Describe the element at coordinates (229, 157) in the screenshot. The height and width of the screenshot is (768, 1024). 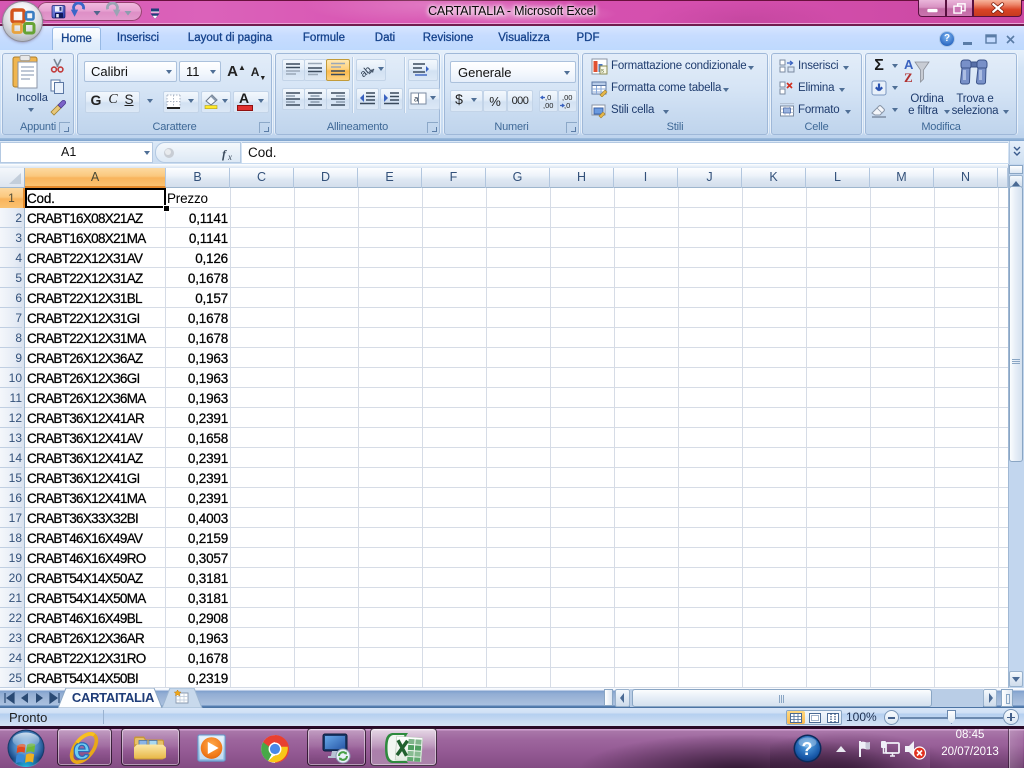
I see `svg-text: x` at that location.